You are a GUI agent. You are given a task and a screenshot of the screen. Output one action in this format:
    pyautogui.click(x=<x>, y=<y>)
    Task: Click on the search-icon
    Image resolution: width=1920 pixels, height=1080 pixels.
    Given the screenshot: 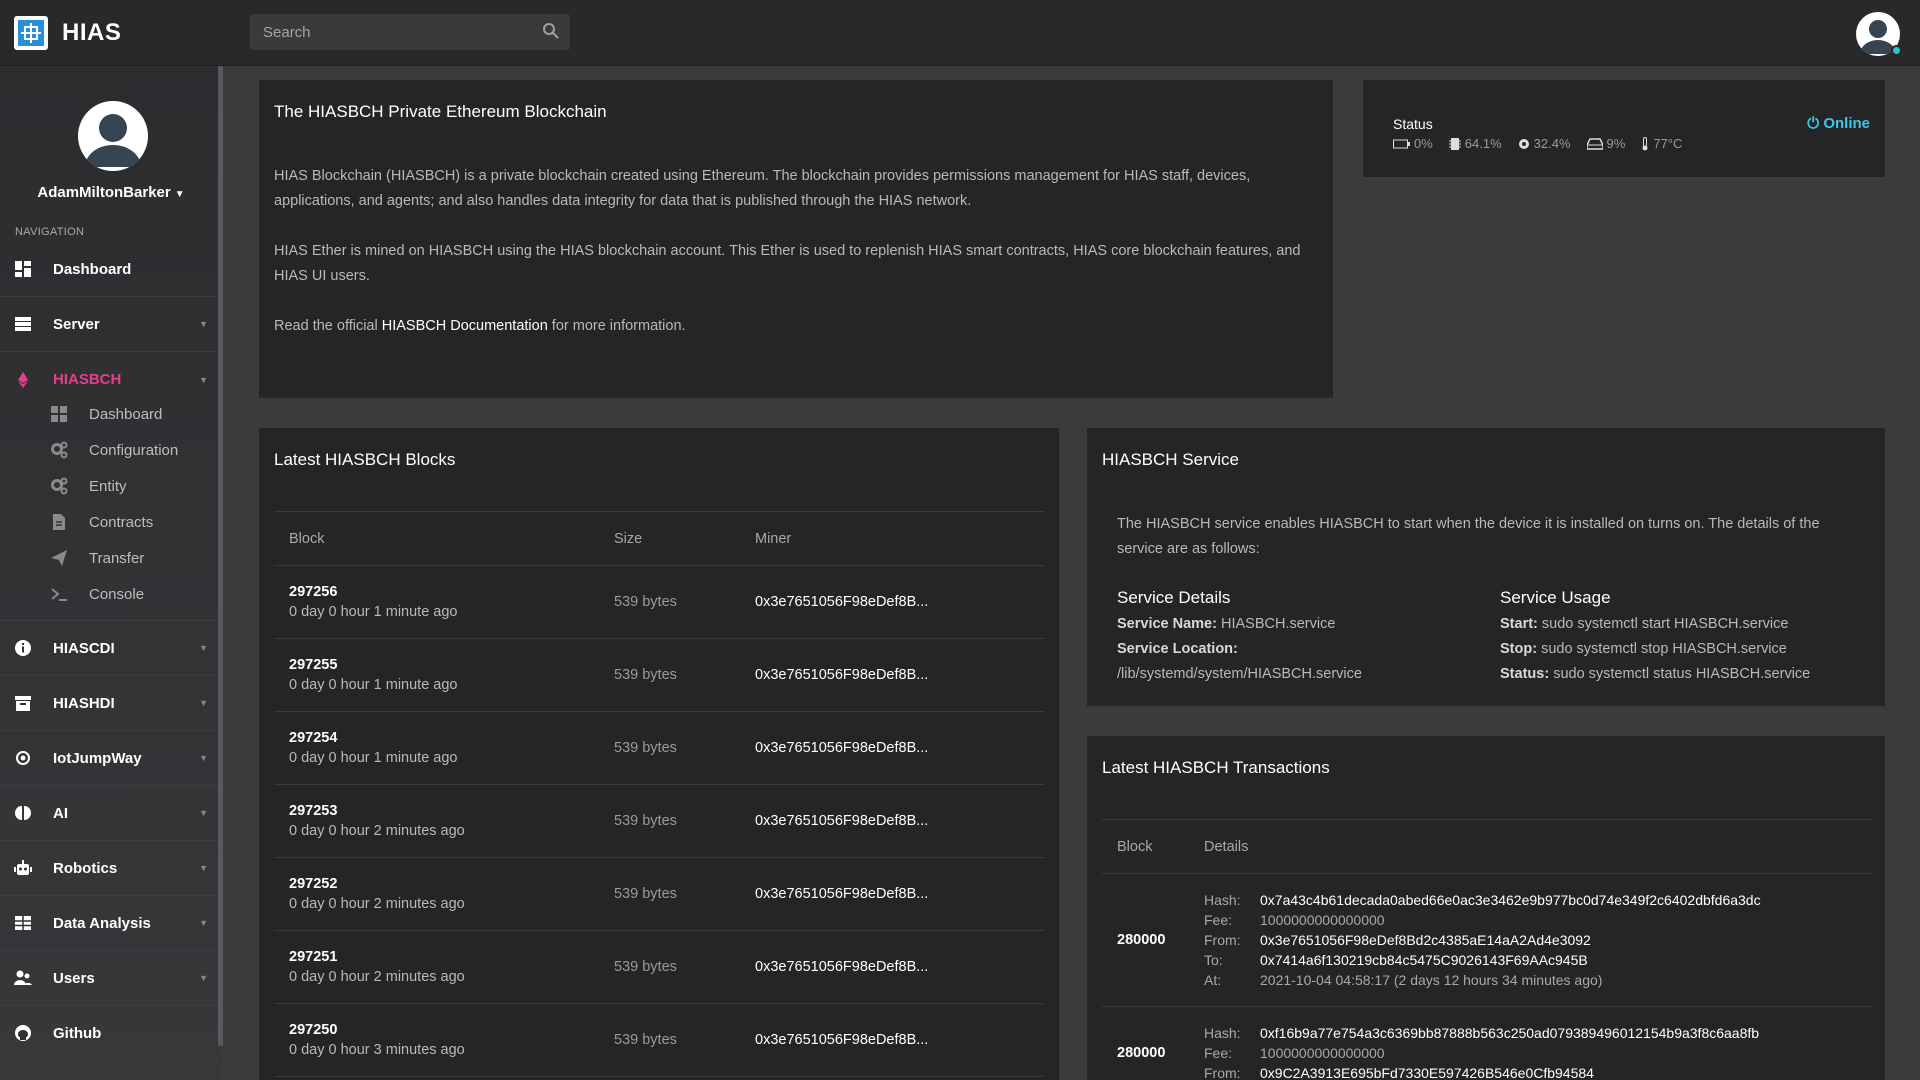 What is the action you would take?
    pyautogui.click(x=551, y=31)
    